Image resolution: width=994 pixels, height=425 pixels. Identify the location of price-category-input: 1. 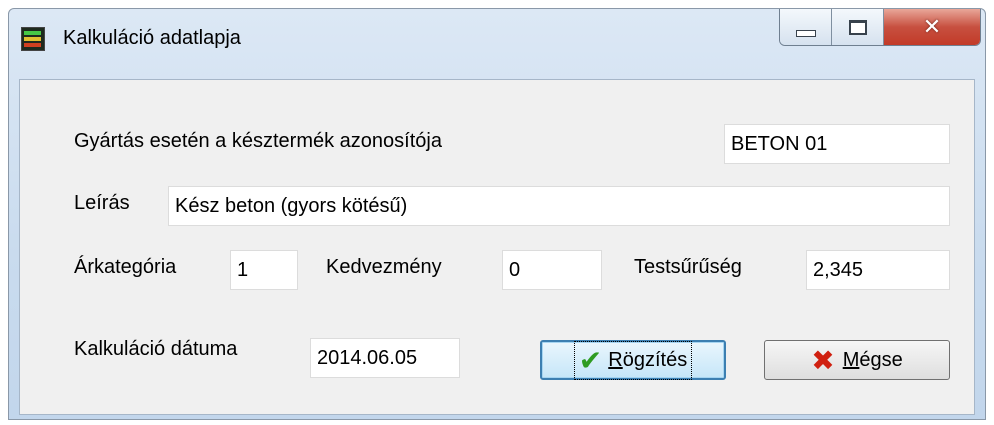
(264, 270).